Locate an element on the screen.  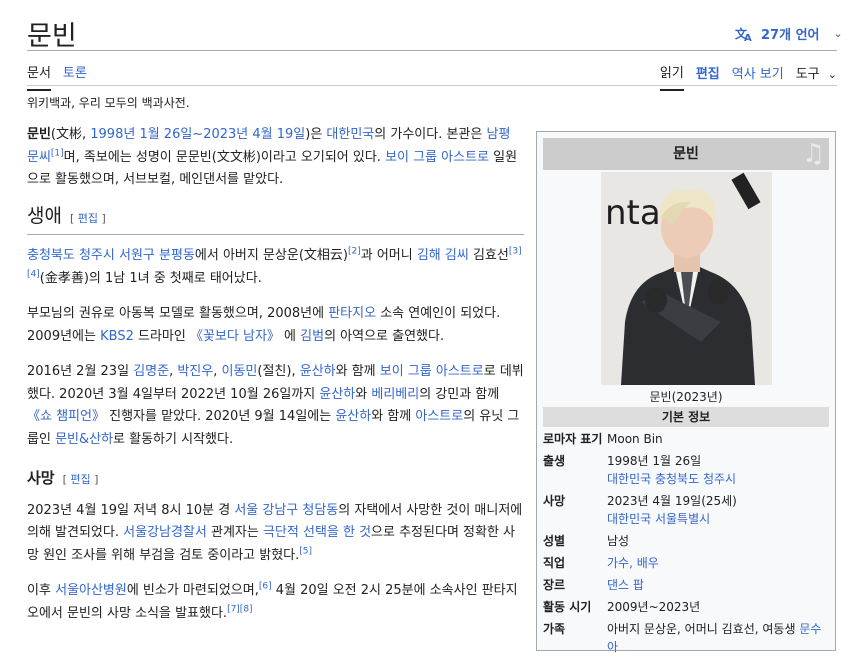
link-member: 박진우 is located at coordinates (195, 371).